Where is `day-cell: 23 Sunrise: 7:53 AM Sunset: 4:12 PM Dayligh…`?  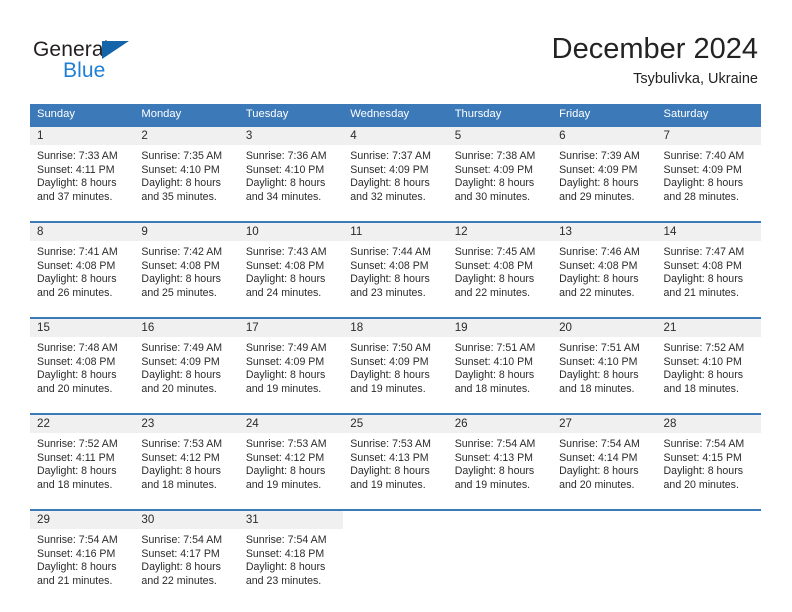 day-cell: 23 Sunrise: 7:53 AM Sunset: 4:12 PM Dayligh… is located at coordinates (186, 460).